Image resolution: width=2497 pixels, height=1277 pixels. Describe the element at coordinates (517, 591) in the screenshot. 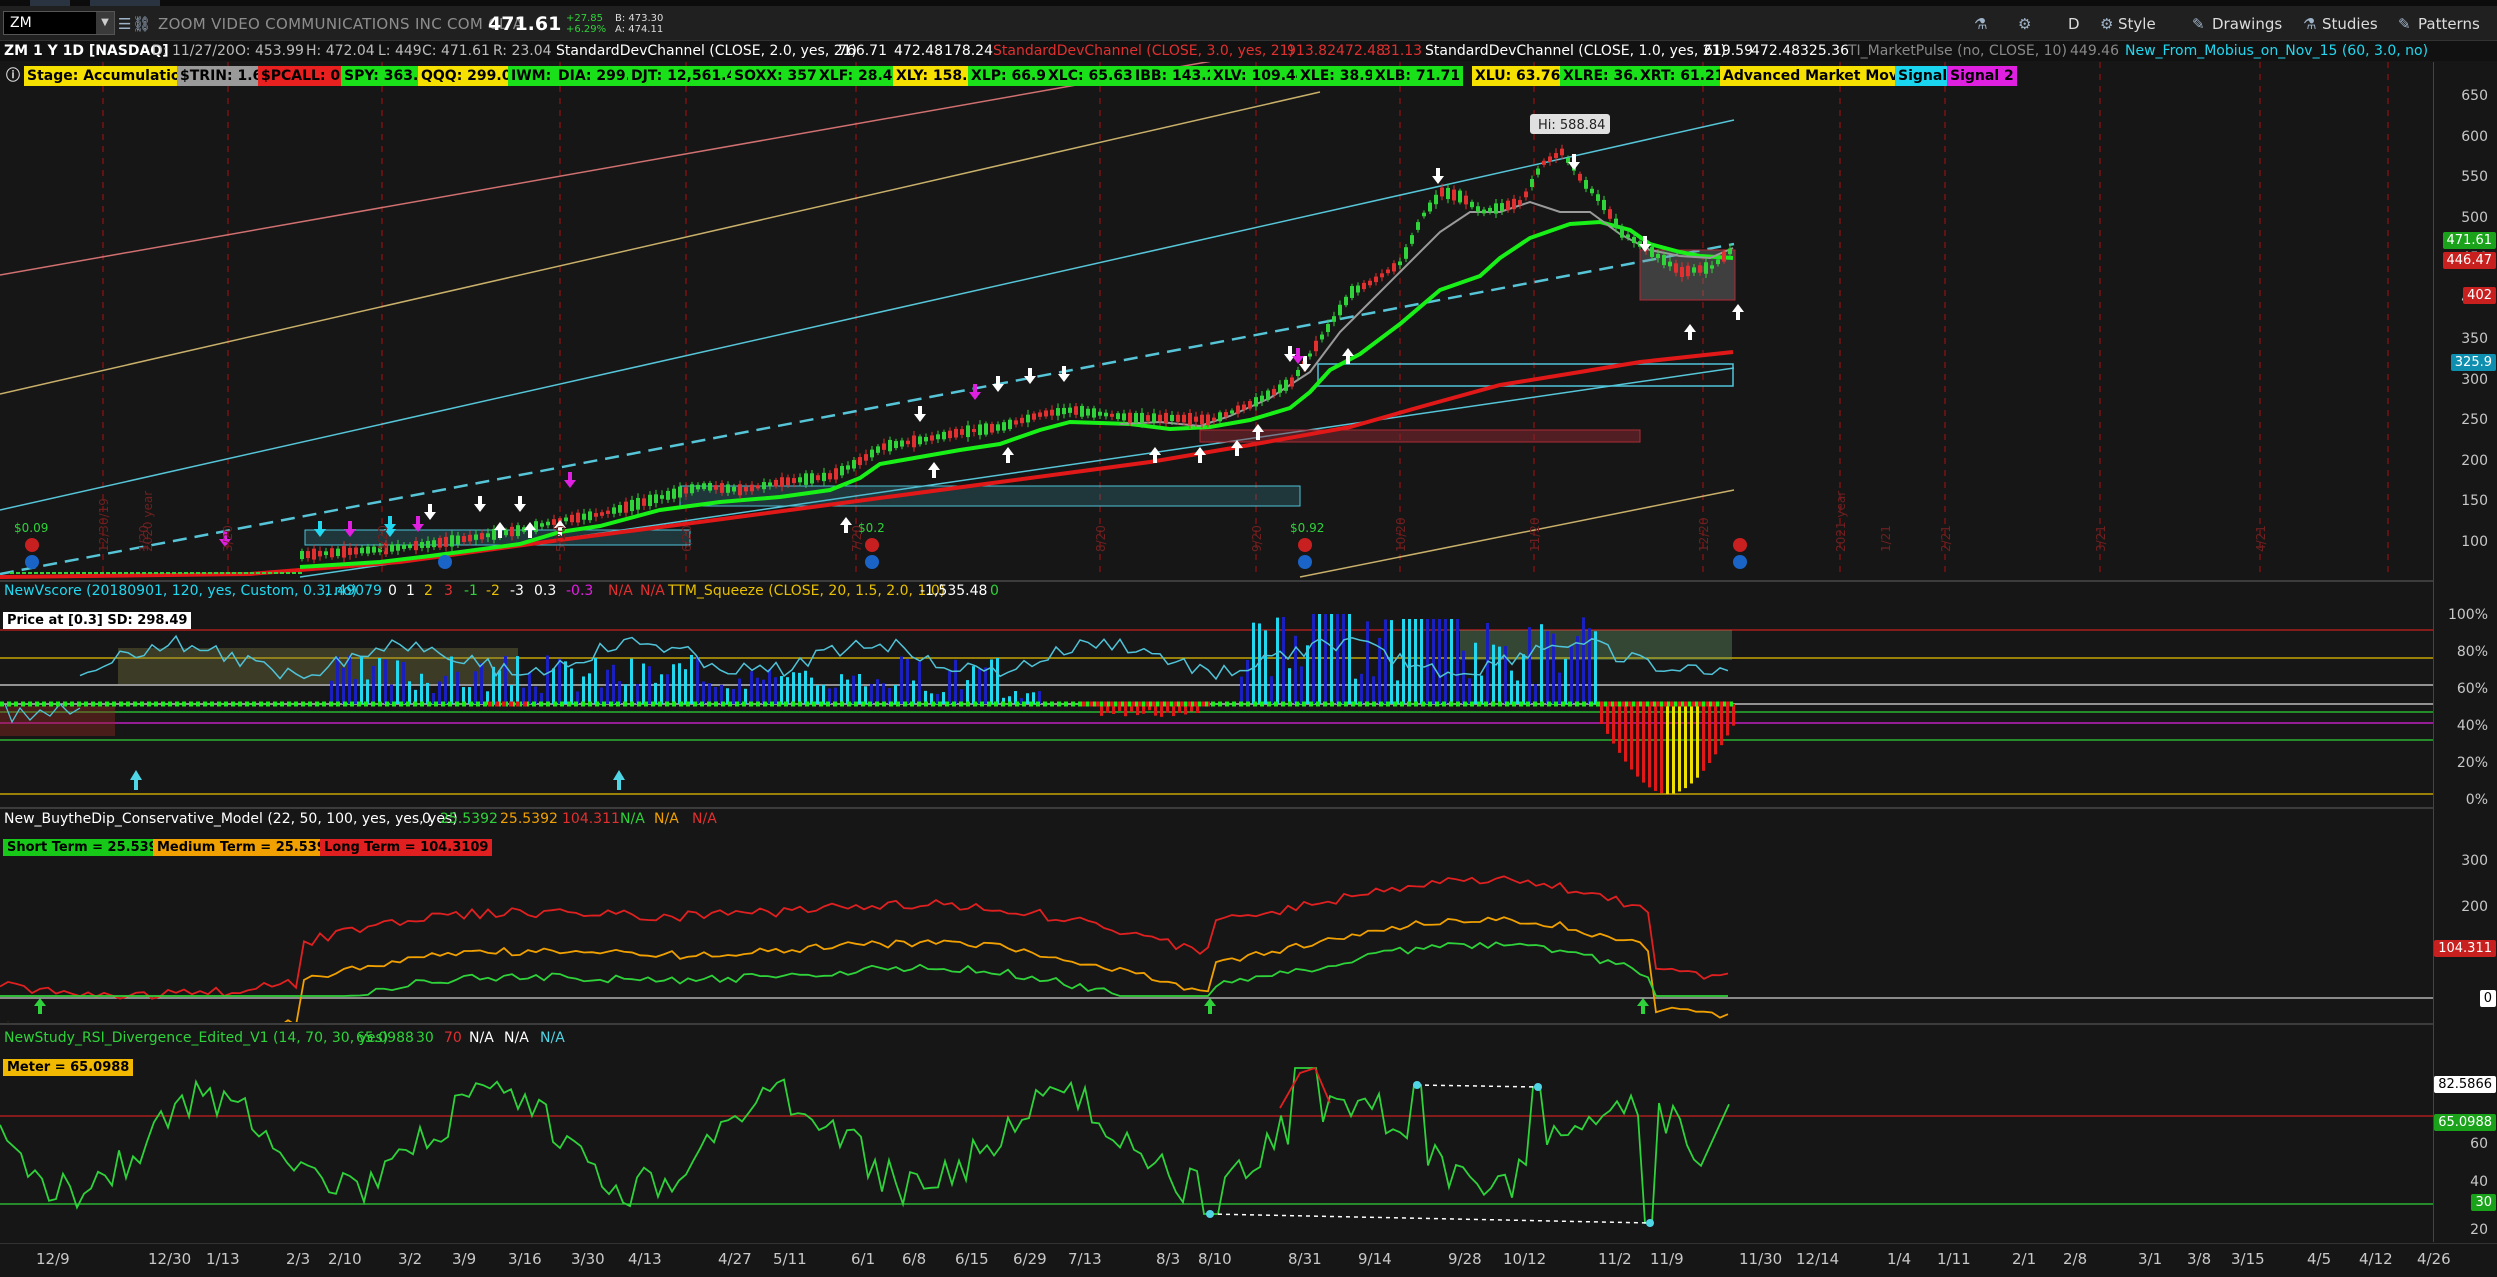

I see `vscore-level: -3` at that location.